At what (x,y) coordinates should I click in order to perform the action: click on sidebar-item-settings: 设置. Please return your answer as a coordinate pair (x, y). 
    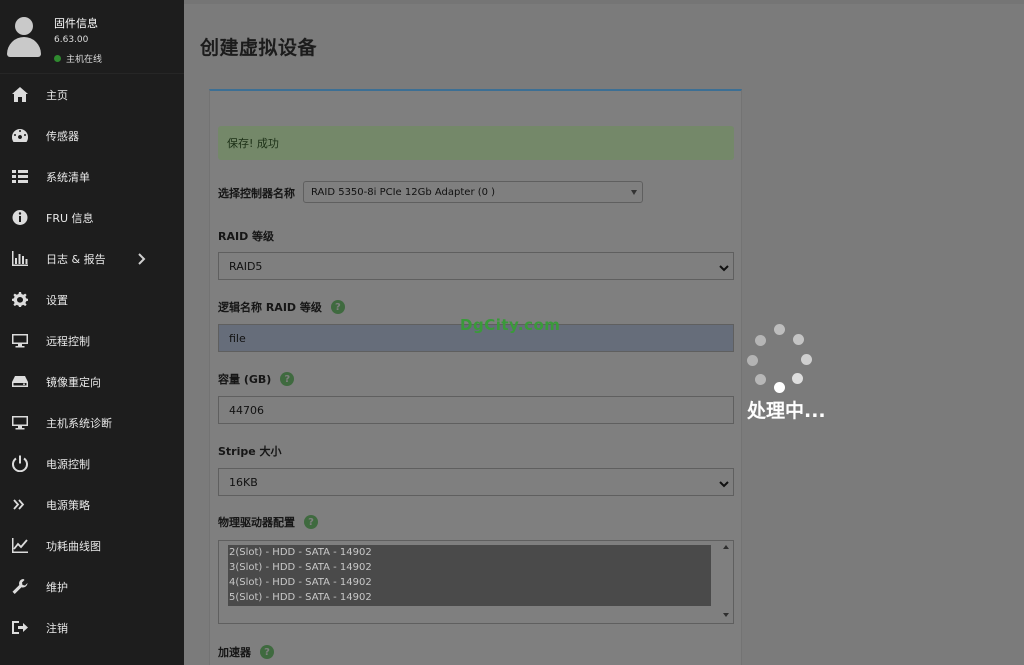
    Looking at the image, I should click on (92, 299).